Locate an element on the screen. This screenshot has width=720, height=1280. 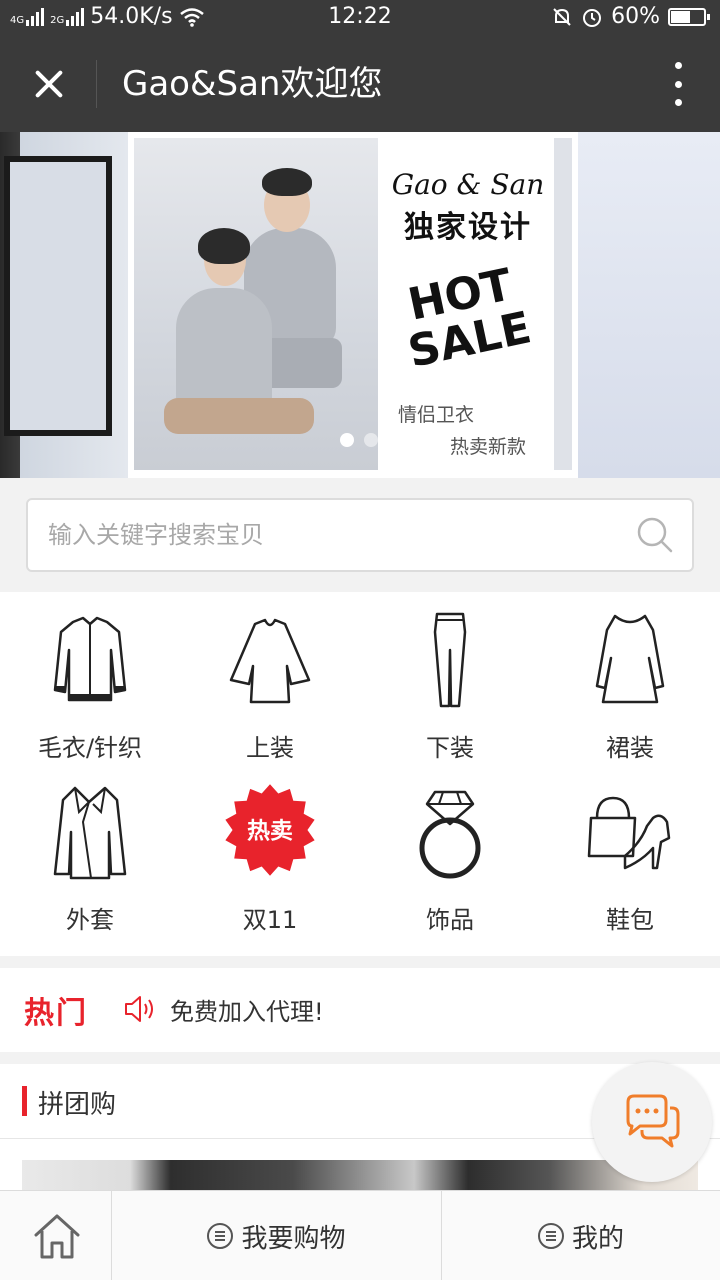
category-label: 鞋包 is located at coordinates (630, 920).